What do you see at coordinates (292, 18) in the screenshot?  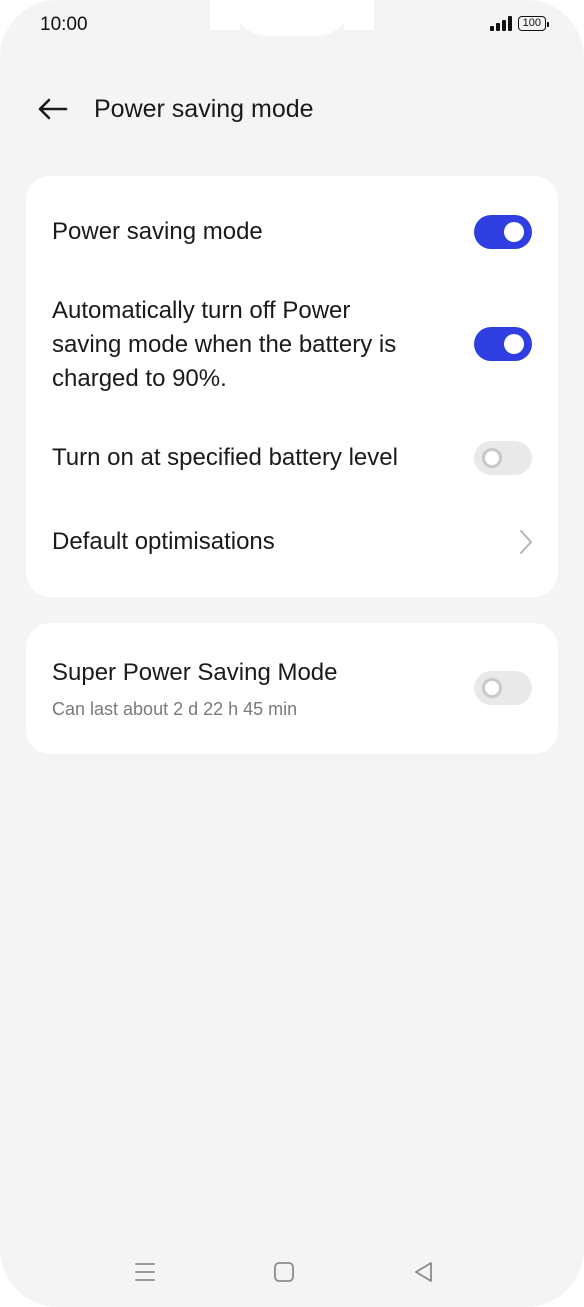 I see `camera-notch` at bounding box center [292, 18].